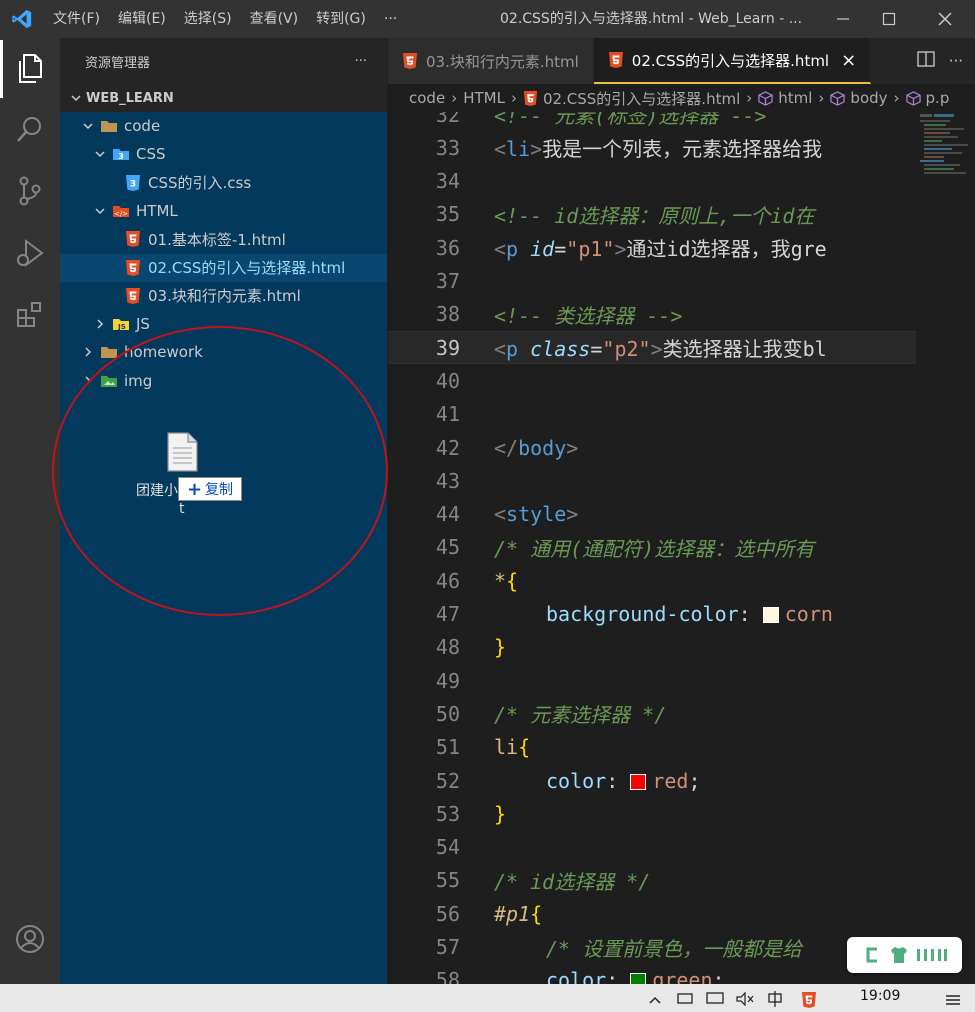  I want to click on search-icon, so click(30, 129).